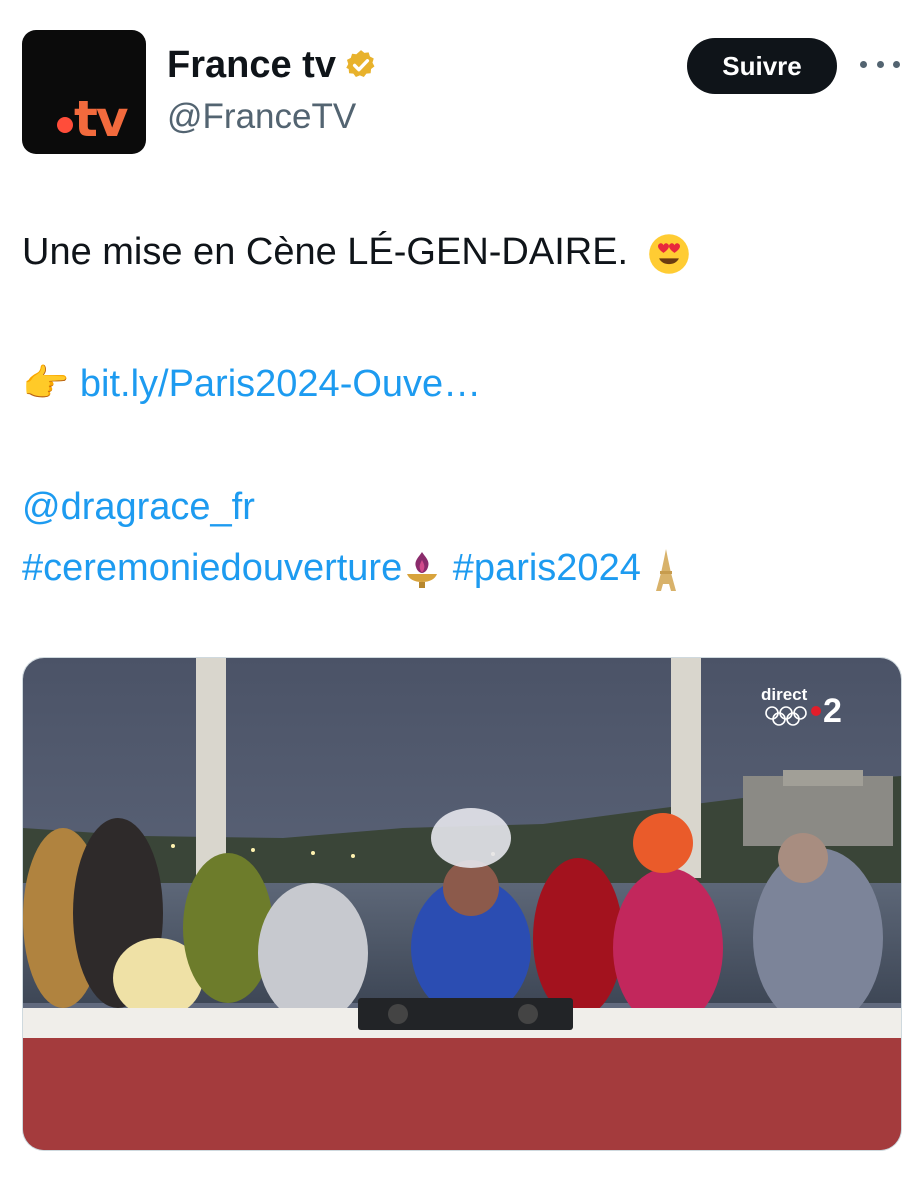  I want to click on author-name-row: France tv, so click(272, 65).